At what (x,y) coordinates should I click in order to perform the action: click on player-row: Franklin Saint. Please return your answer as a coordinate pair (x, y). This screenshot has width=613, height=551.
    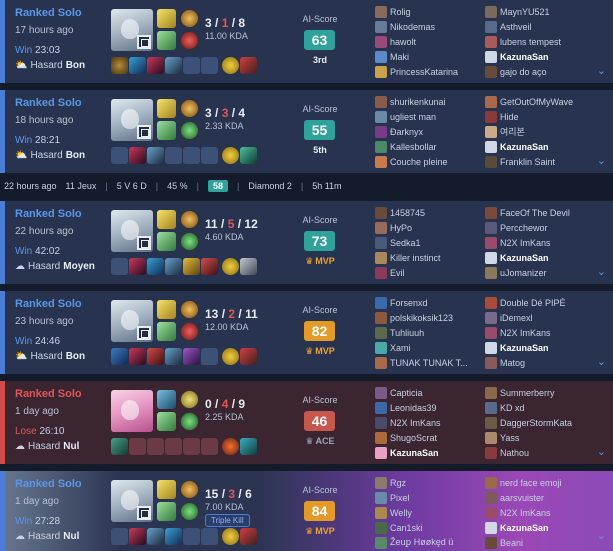
    Looking at the image, I should click on (541, 161).